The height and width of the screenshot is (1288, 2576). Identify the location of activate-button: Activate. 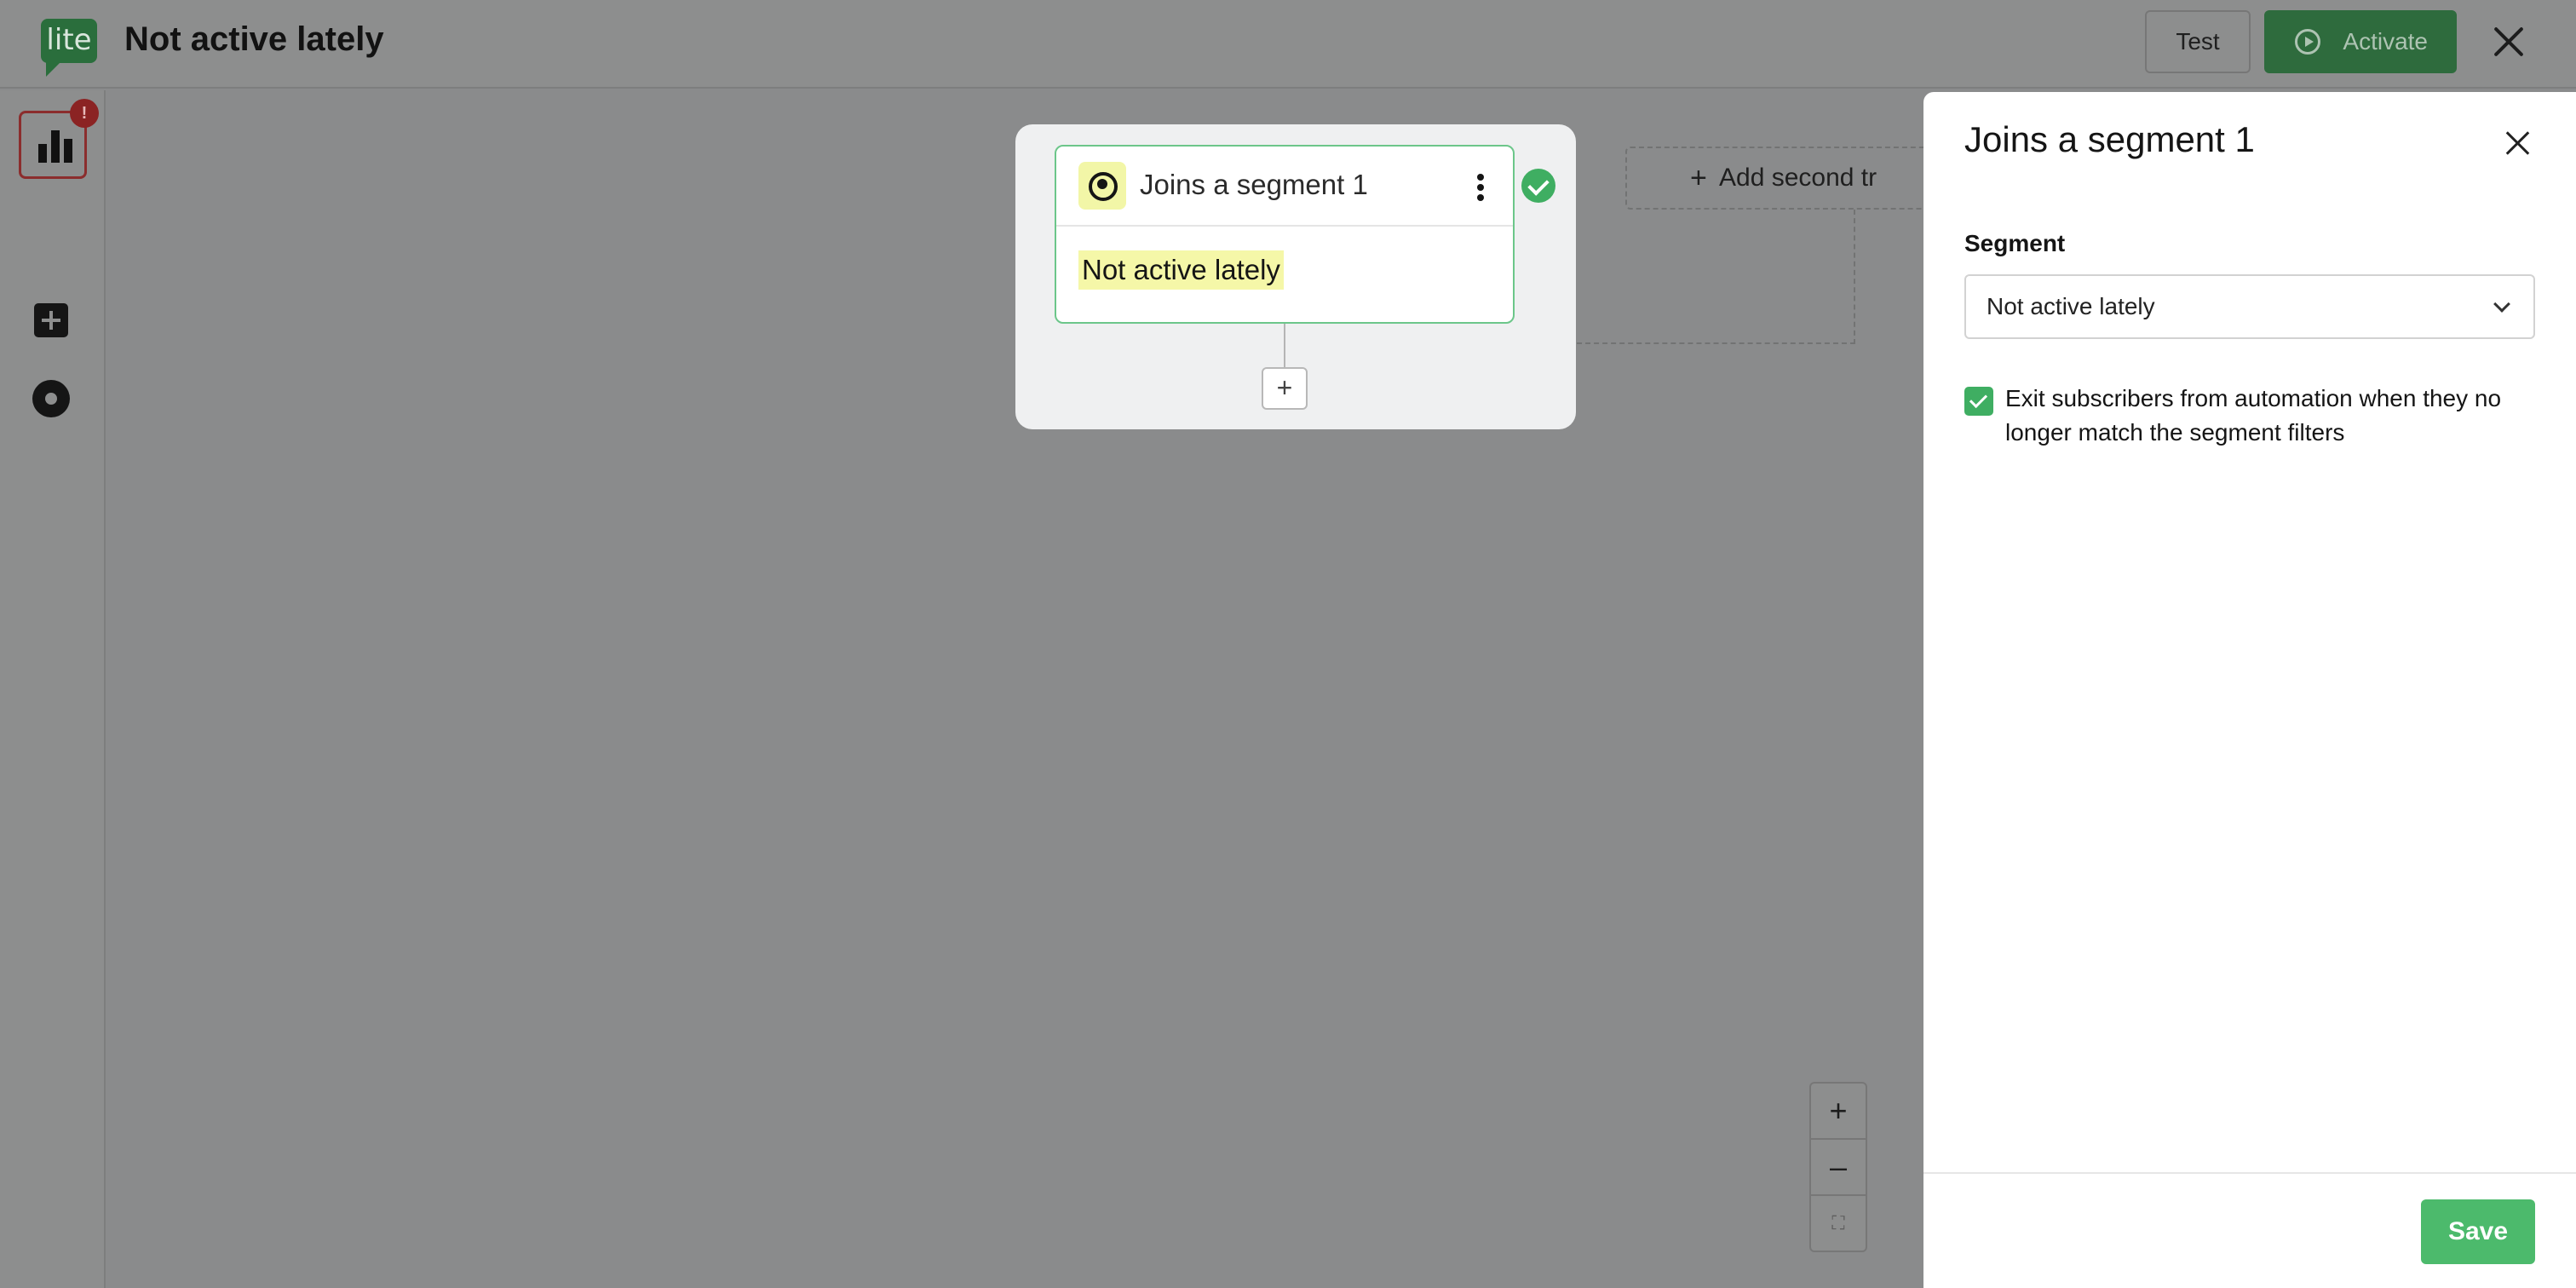
(2360, 41).